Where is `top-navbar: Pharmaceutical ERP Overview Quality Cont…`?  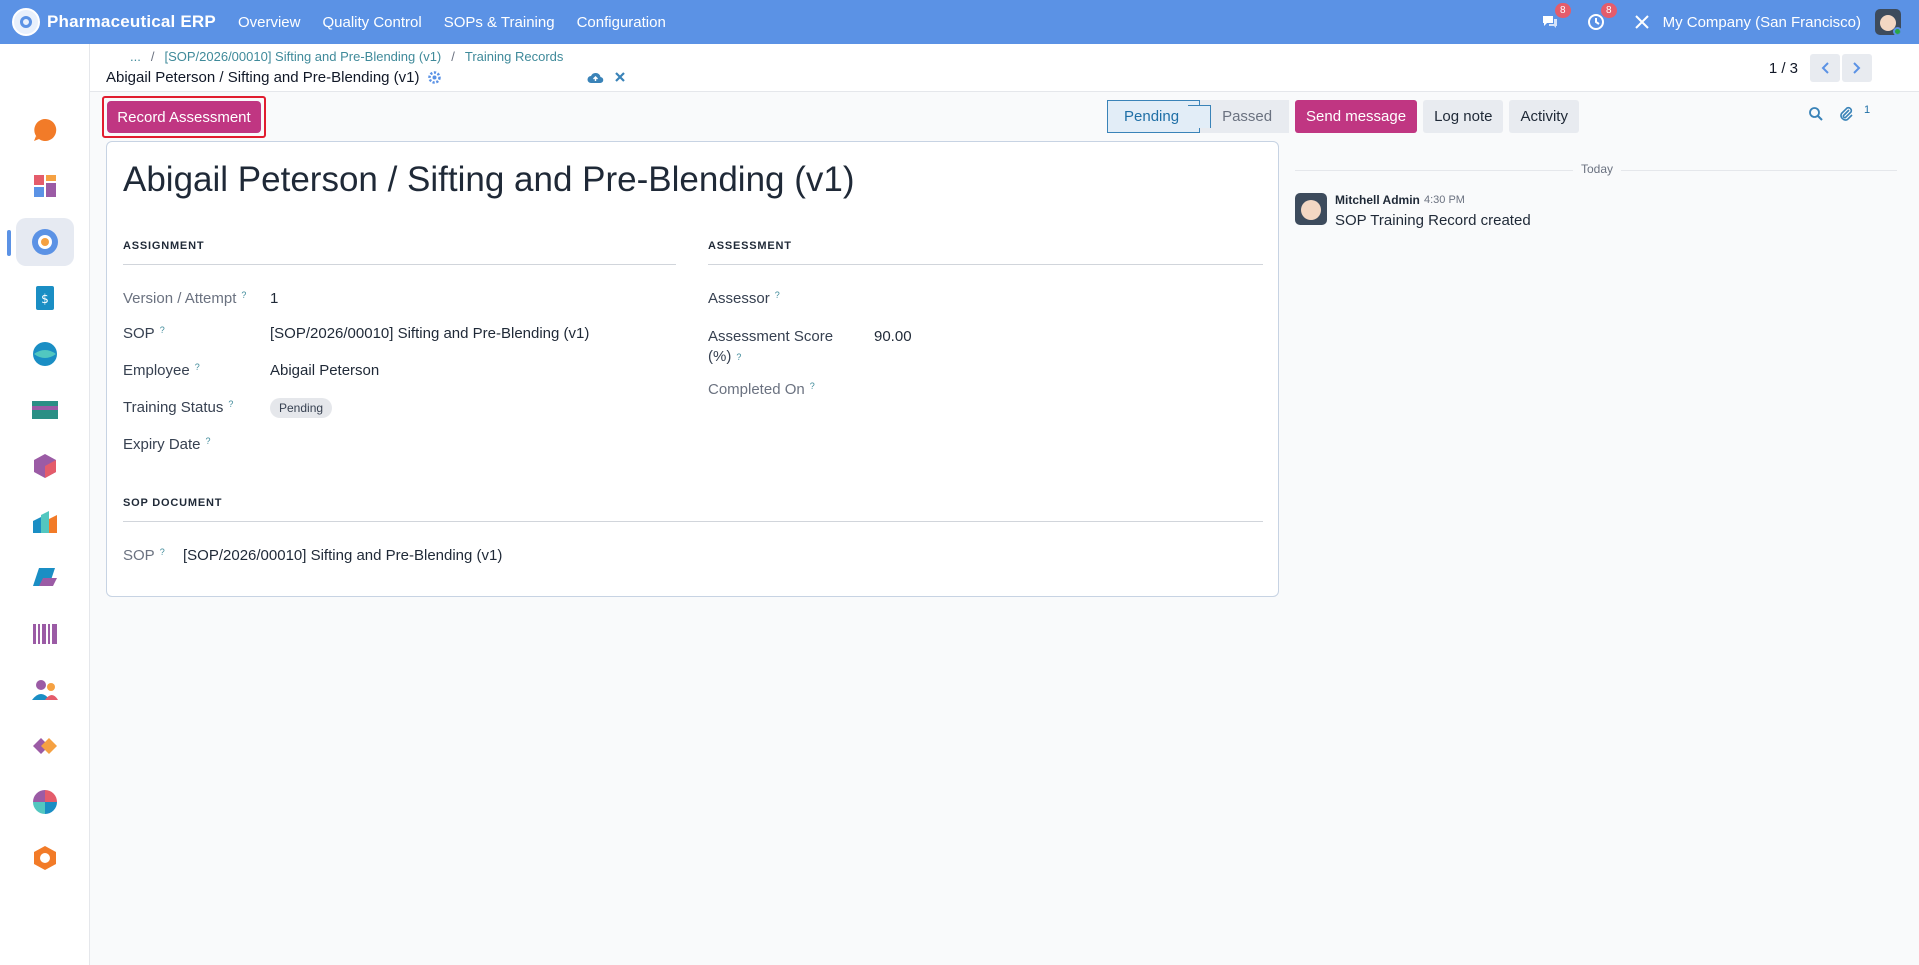 top-navbar: Pharmaceutical ERP Overview Quality Cont… is located at coordinates (959, 22).